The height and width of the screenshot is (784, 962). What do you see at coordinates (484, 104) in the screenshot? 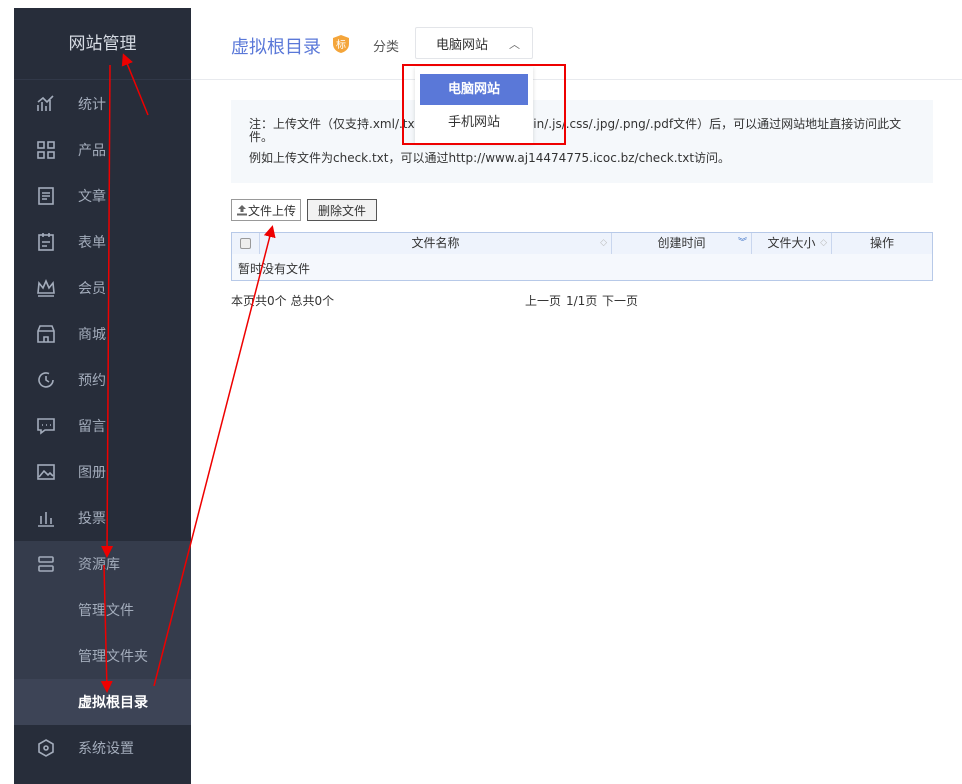
I see `annotation-highlight-box` at bounding box center [484, 104].